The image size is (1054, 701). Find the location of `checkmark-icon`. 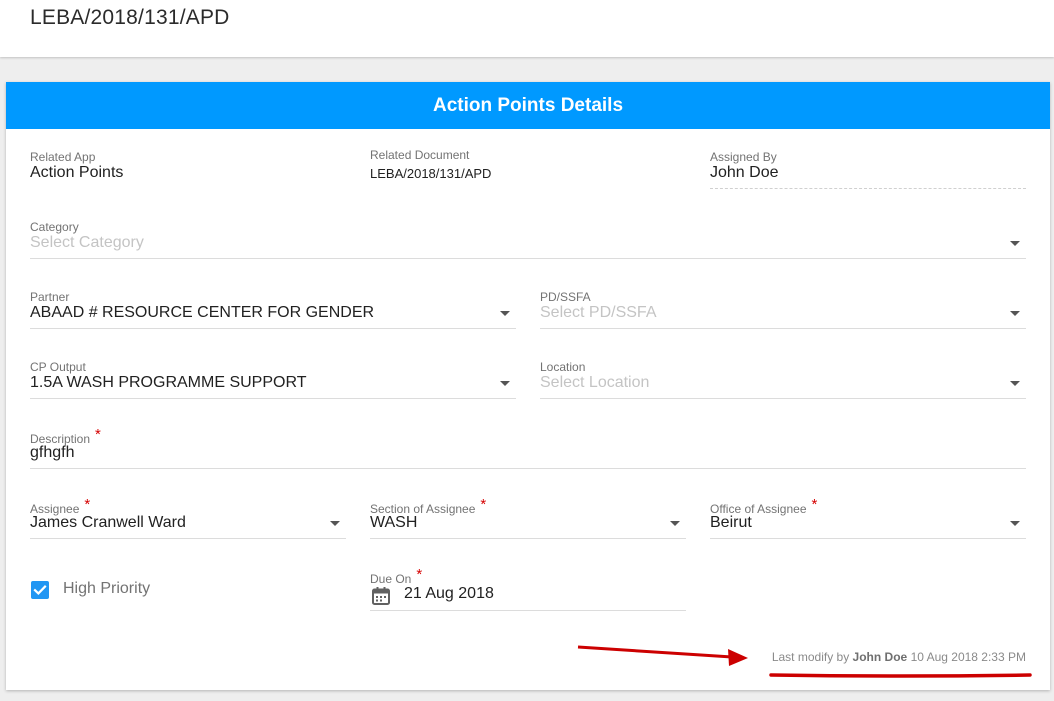

checkmark-icon is located at coordinates (40, 590).